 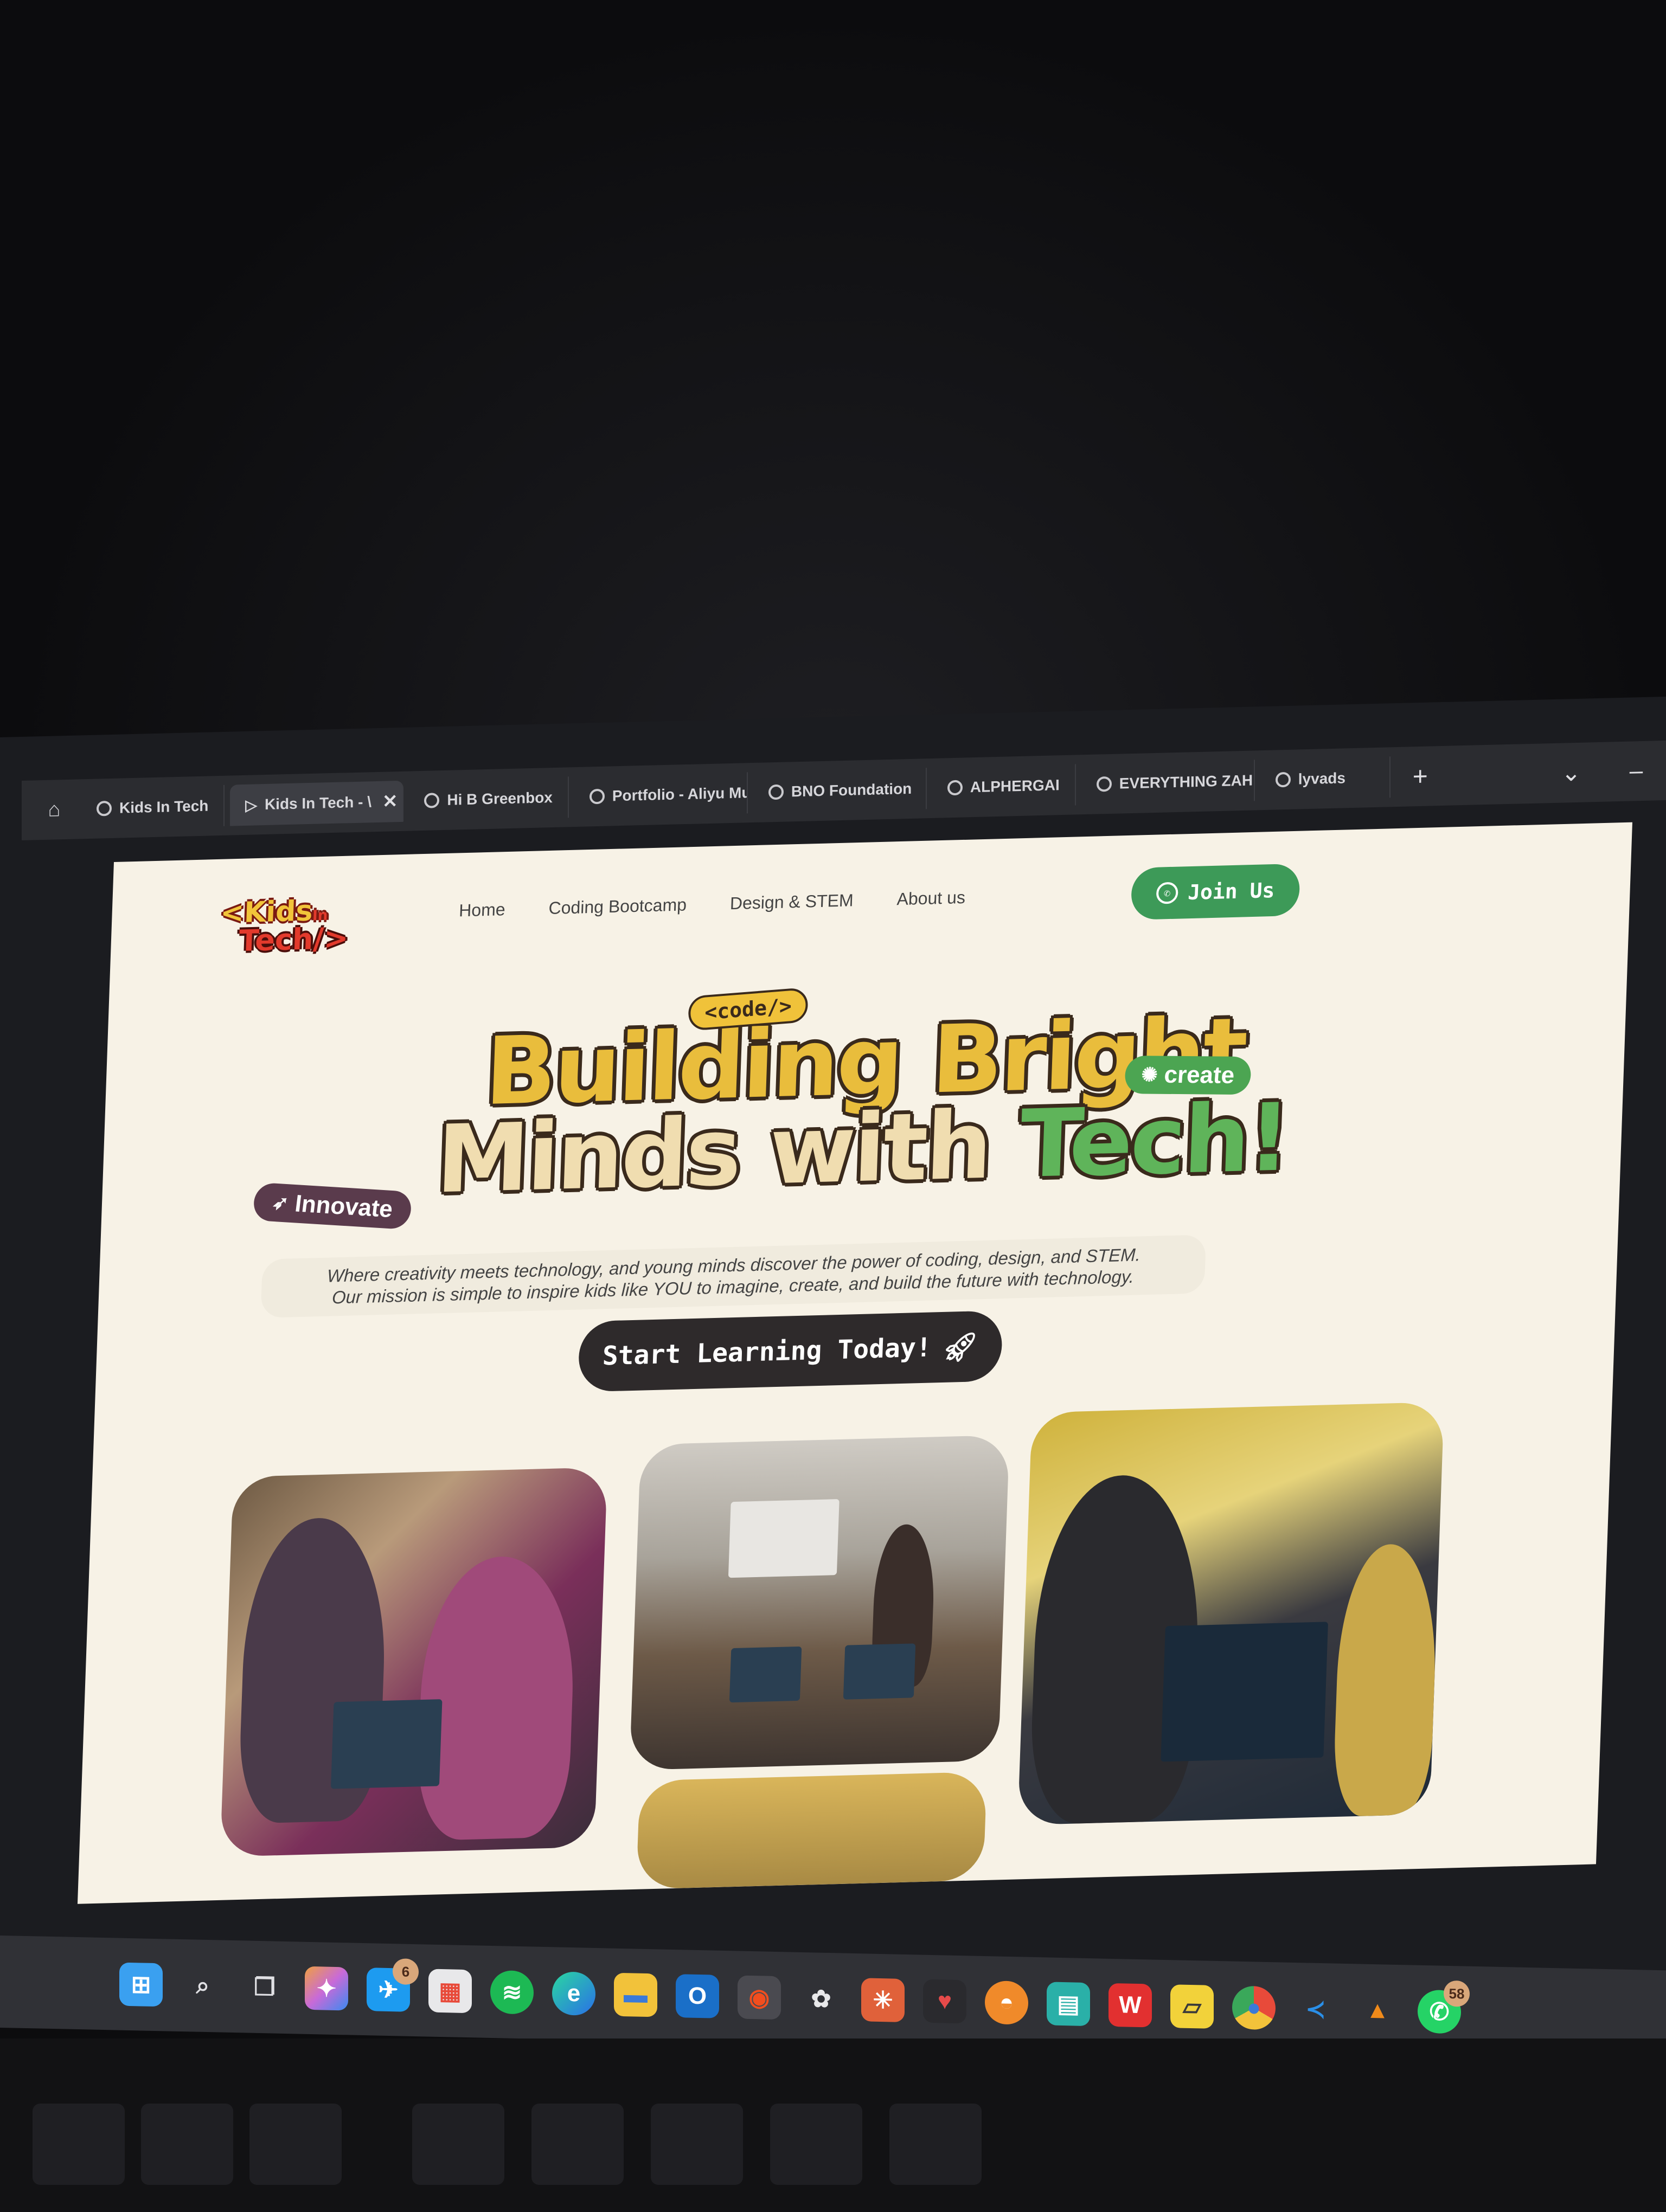 I want to click on tab-label: EVERYTHING ZAHI, so click(x=1187, y=781).